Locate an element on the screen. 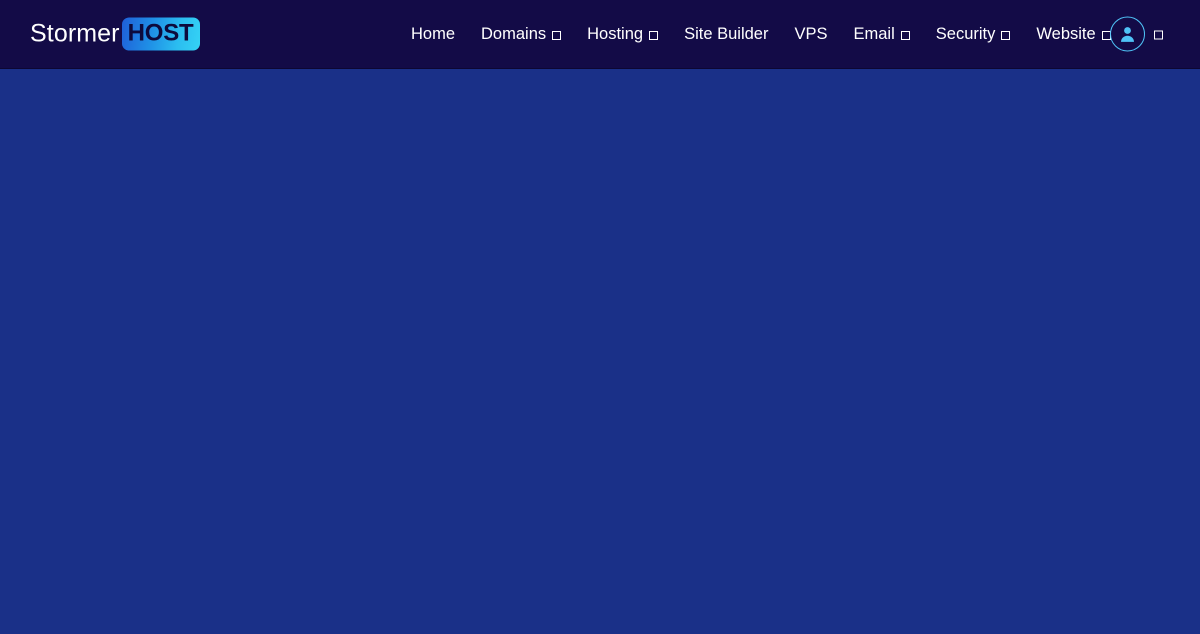  logo-stormerhost: Stormer HOST is located at coordinates (115, 34).